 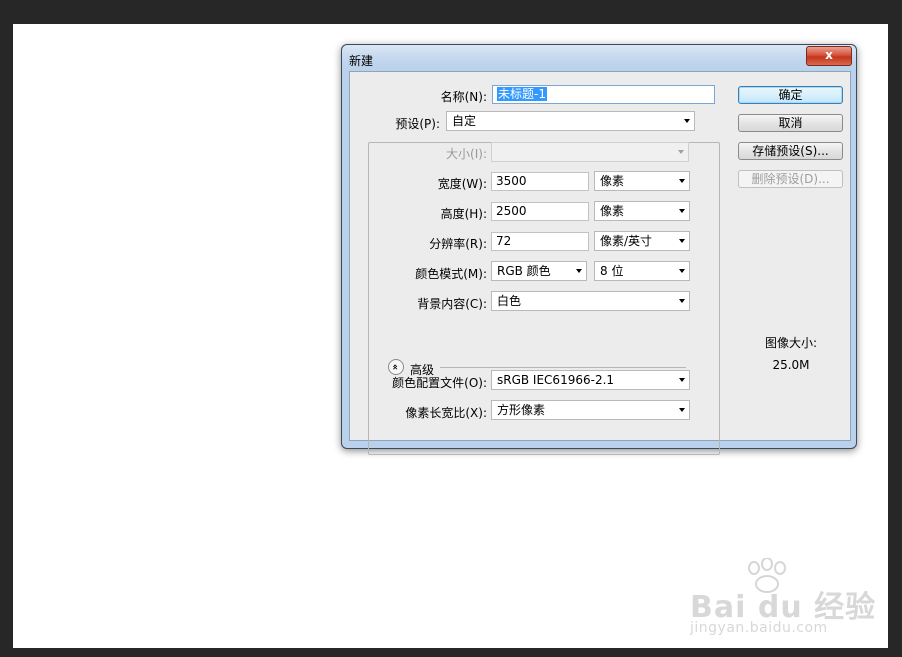 What do you see at coordinates (540, 241) in the screenshot?
I see `resolution-input: 72` at bounding box center [540, 241].